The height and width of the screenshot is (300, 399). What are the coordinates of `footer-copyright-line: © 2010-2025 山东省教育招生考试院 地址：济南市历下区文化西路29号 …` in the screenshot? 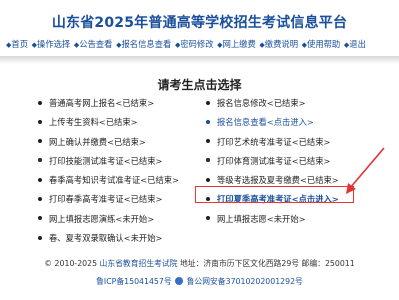 It's located at (199, 263).